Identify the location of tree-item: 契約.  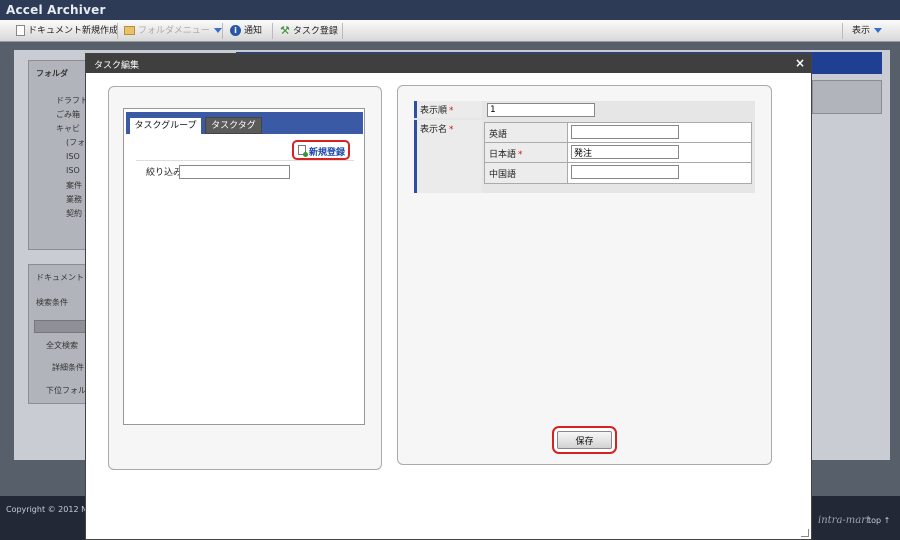
(74, 213).